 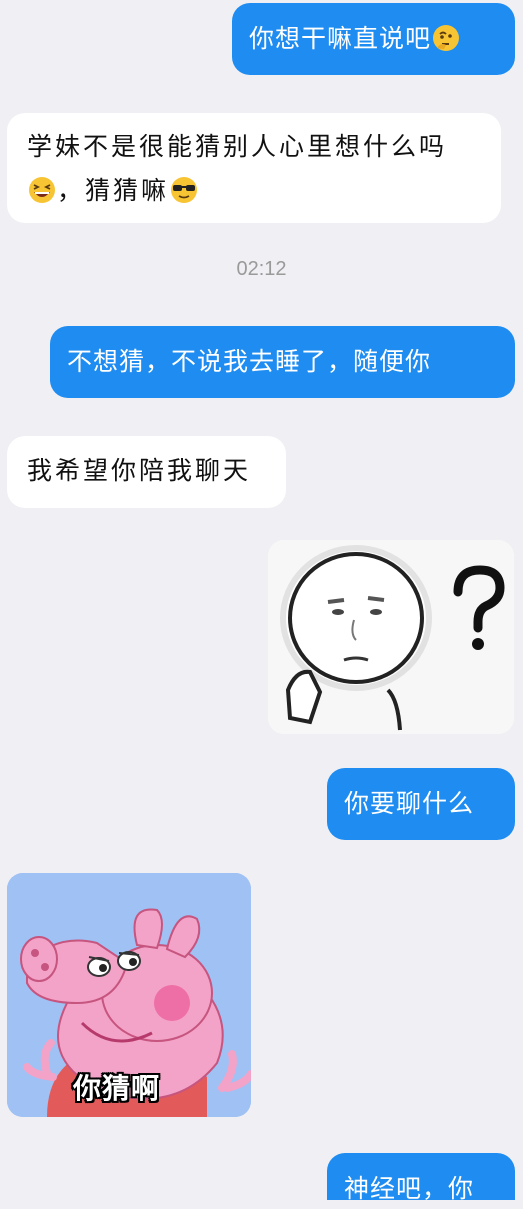 I want to click on outgoing-message-bubble: 你要聊什么, so click(x=421, y=804).